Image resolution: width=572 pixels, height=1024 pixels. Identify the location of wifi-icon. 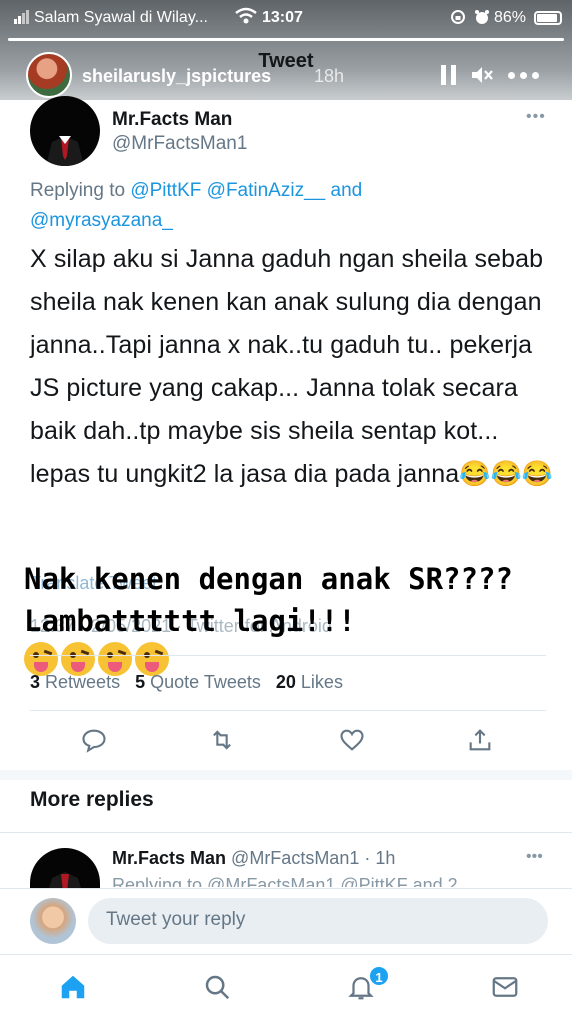
(246, 18).